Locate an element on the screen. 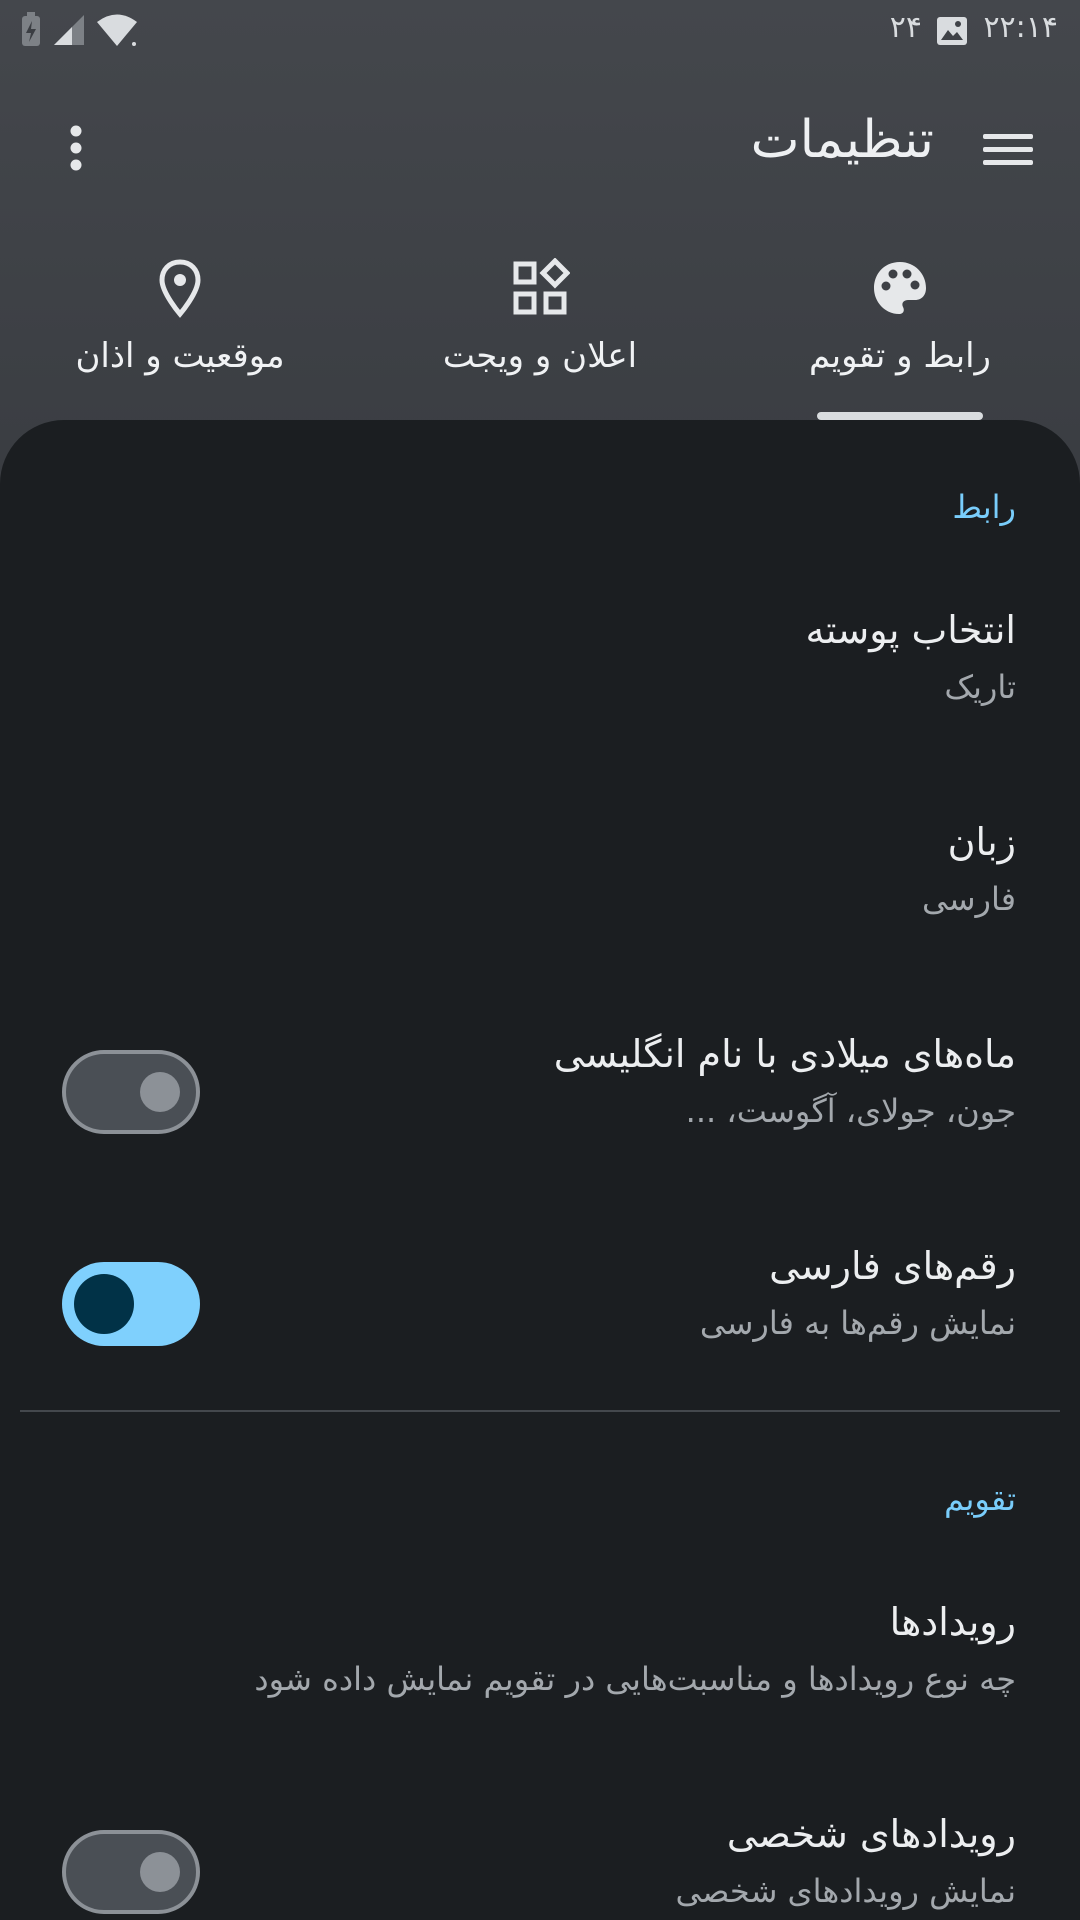 The height and width of the screenshot is (1920, 1080). pref-value: تاریک is located at coordinates (980, 687).